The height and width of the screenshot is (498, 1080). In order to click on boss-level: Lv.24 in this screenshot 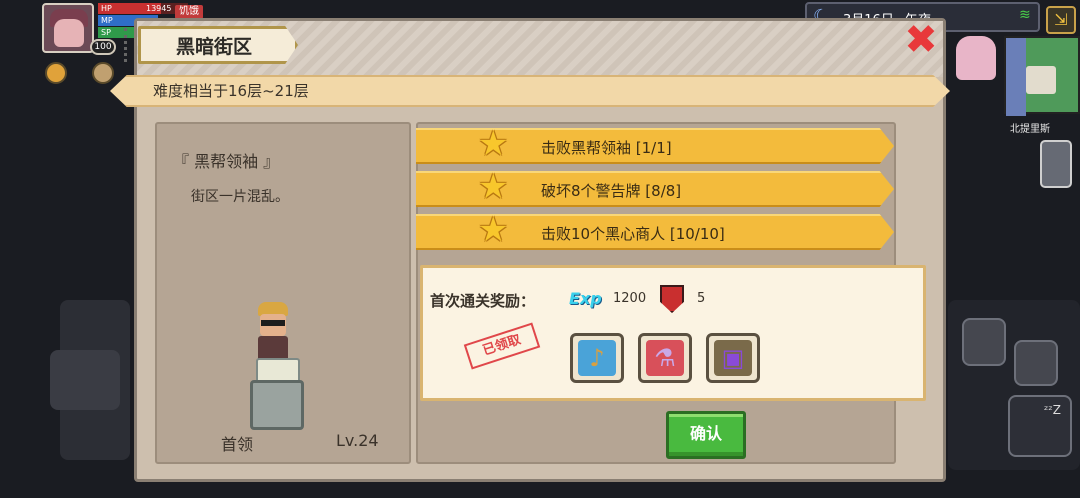, I will do `click(357, 440)`.